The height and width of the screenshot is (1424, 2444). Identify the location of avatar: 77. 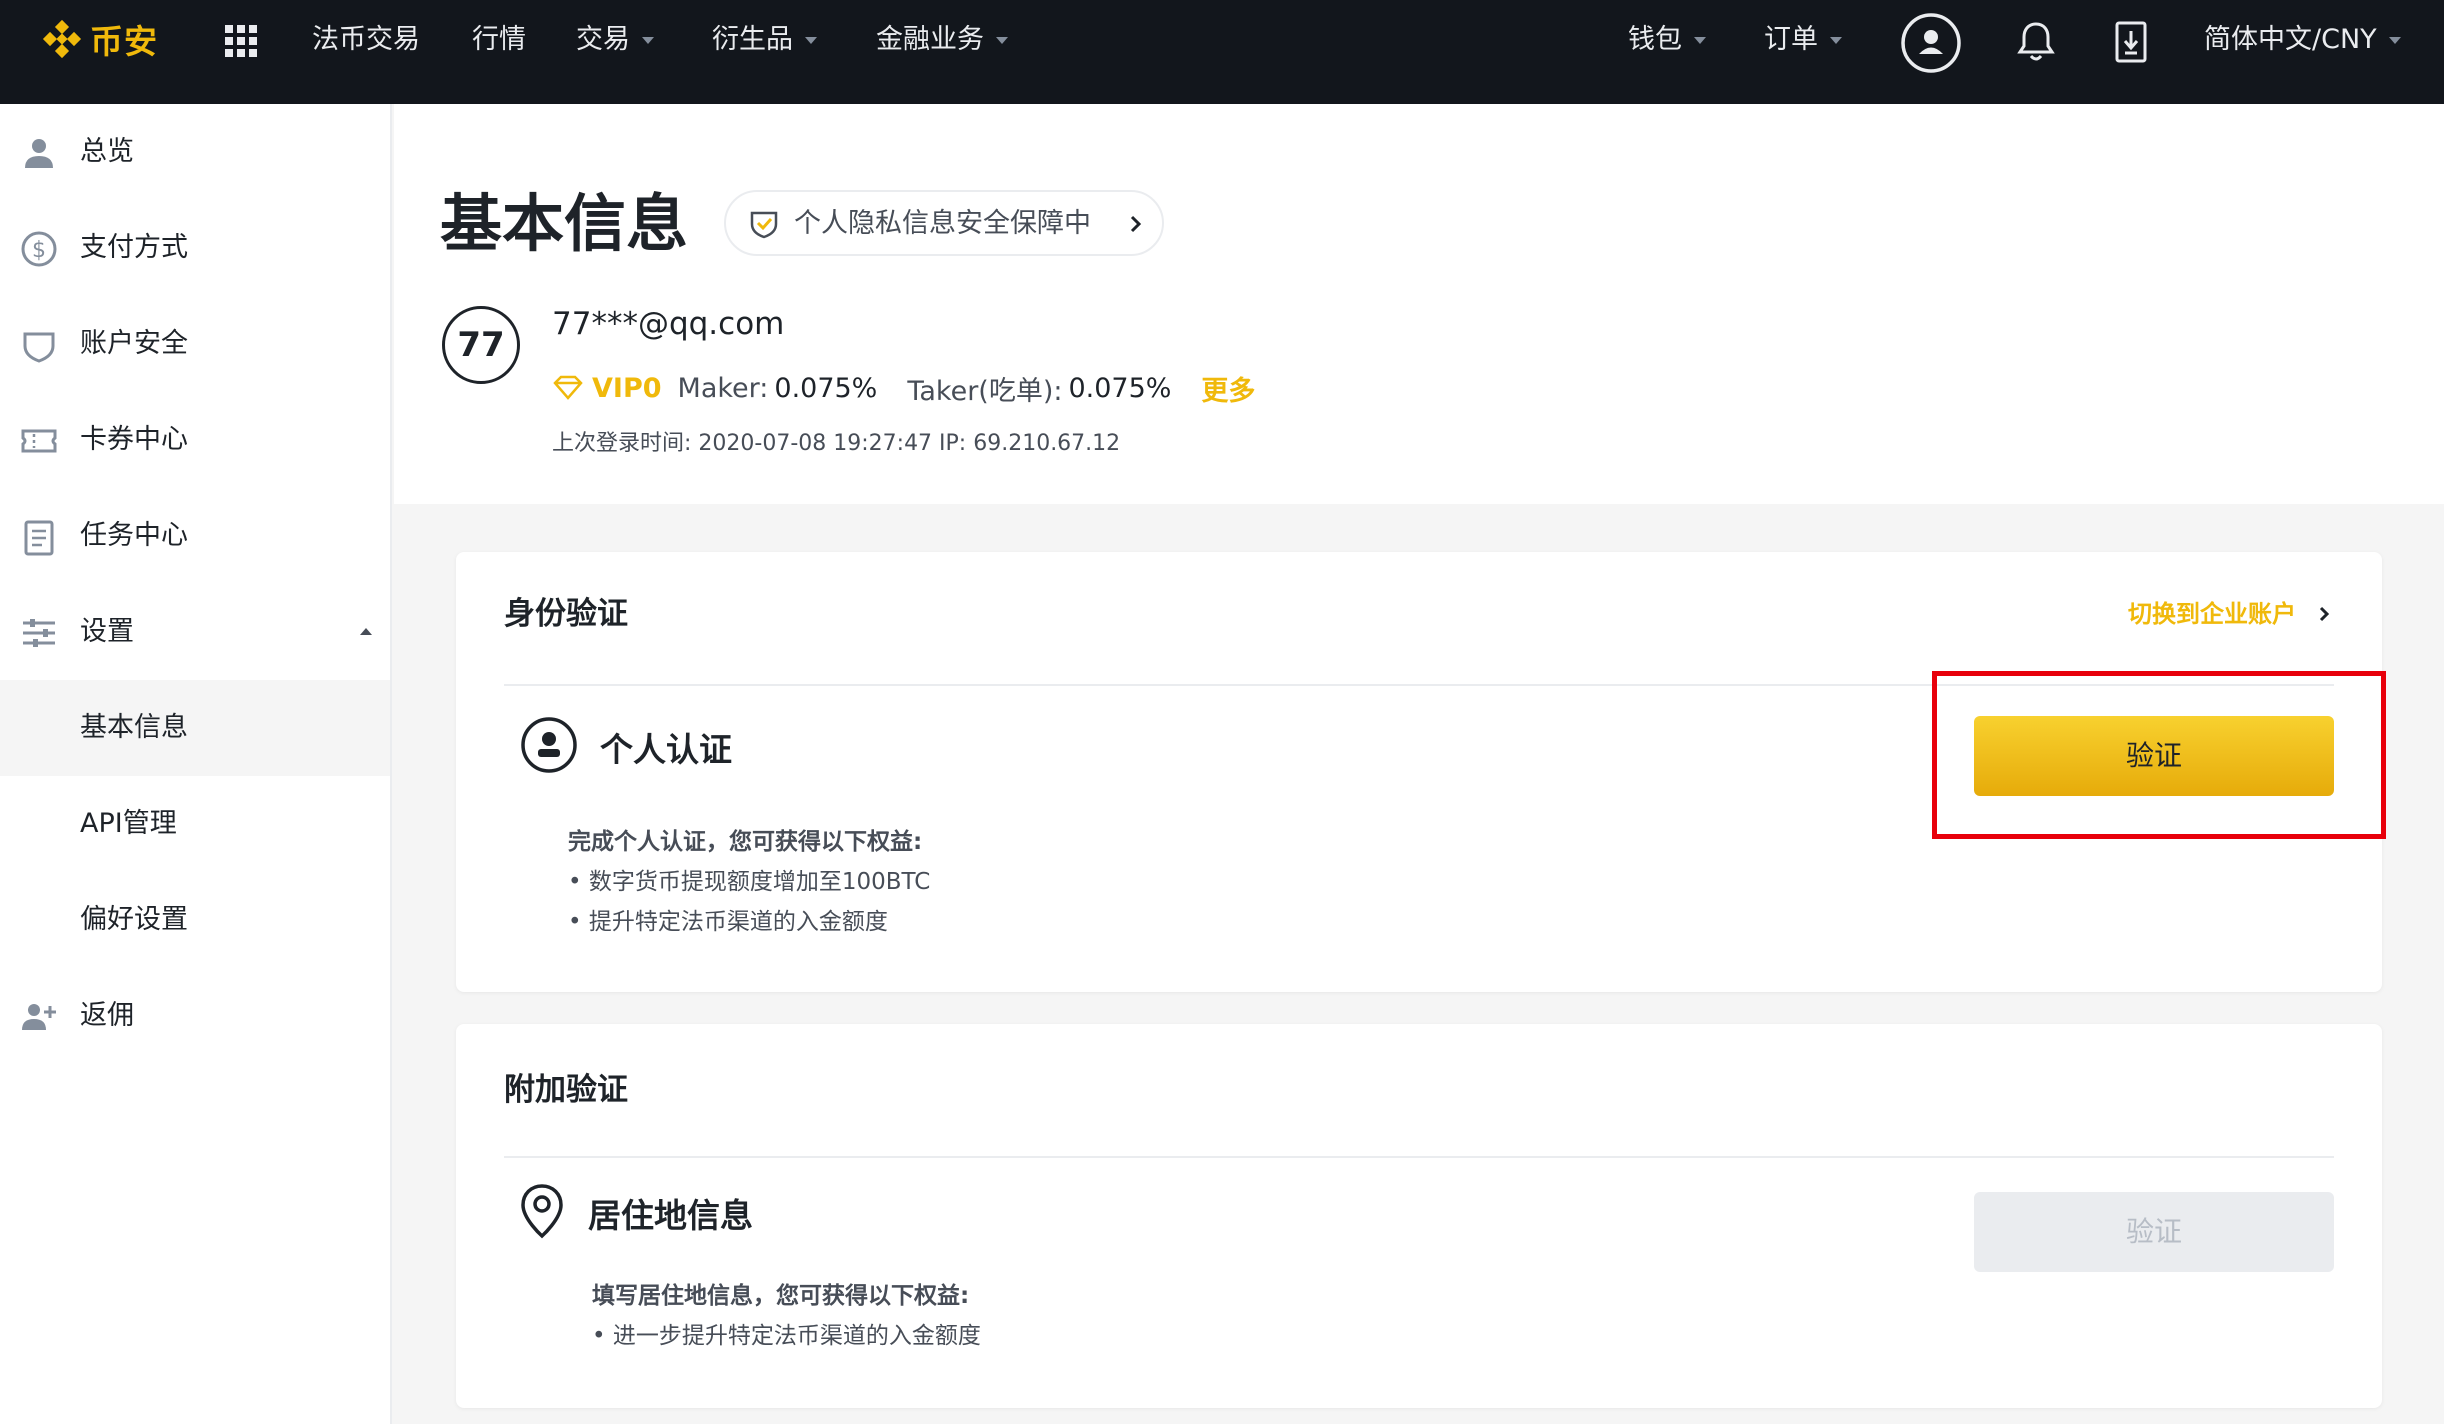
(481, 345).